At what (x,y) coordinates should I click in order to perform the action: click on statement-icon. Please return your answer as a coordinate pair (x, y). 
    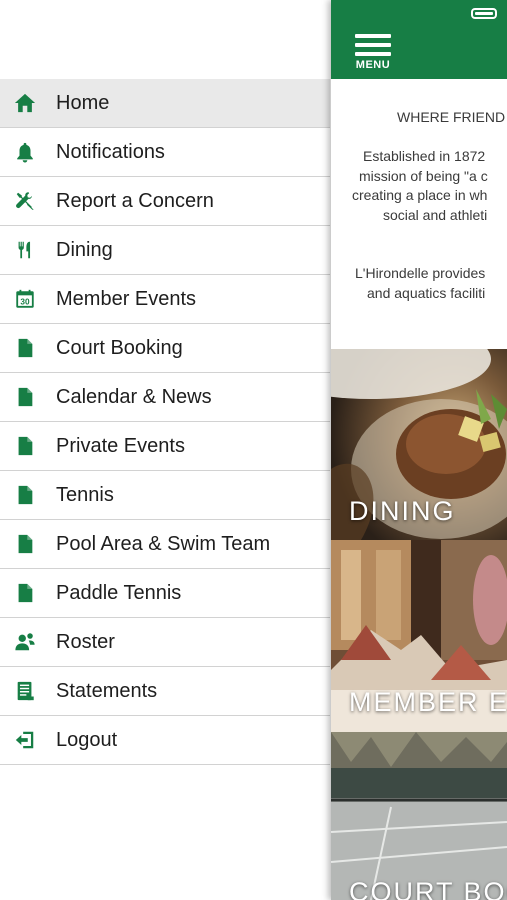
    Looking at the image, I should click on (25, 691).